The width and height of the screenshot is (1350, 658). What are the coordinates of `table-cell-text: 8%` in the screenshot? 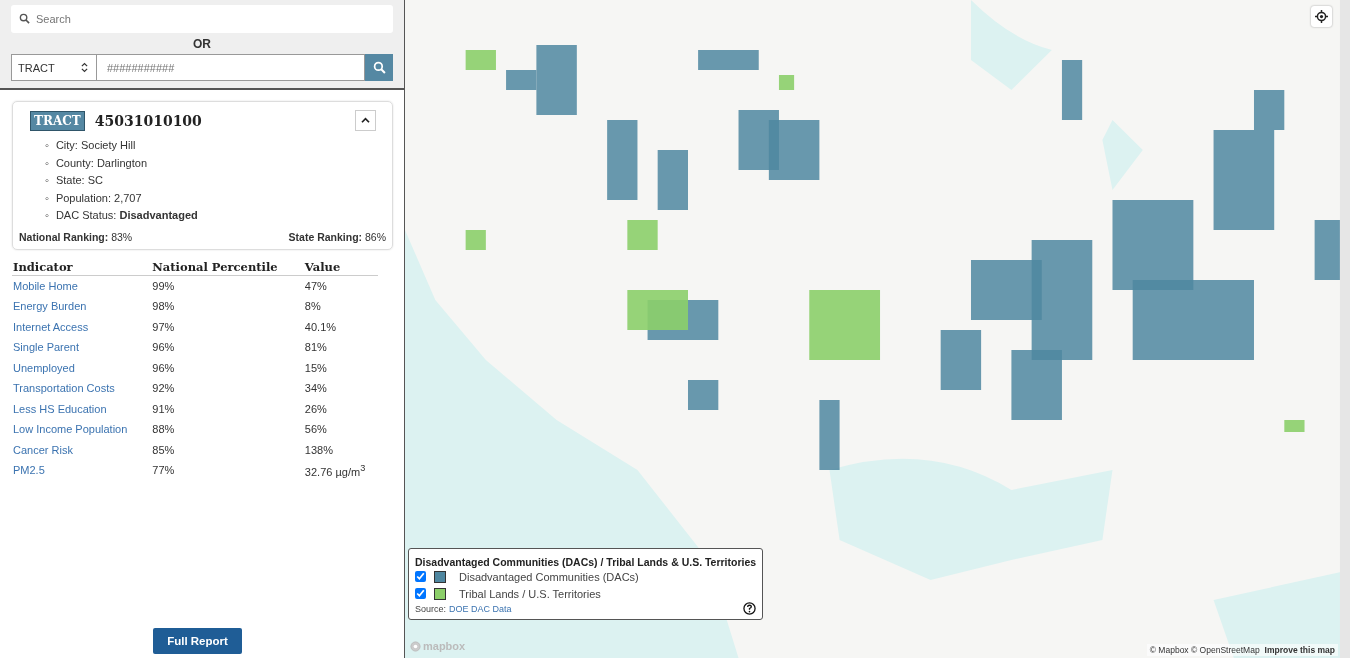 It's located at (312, 307).